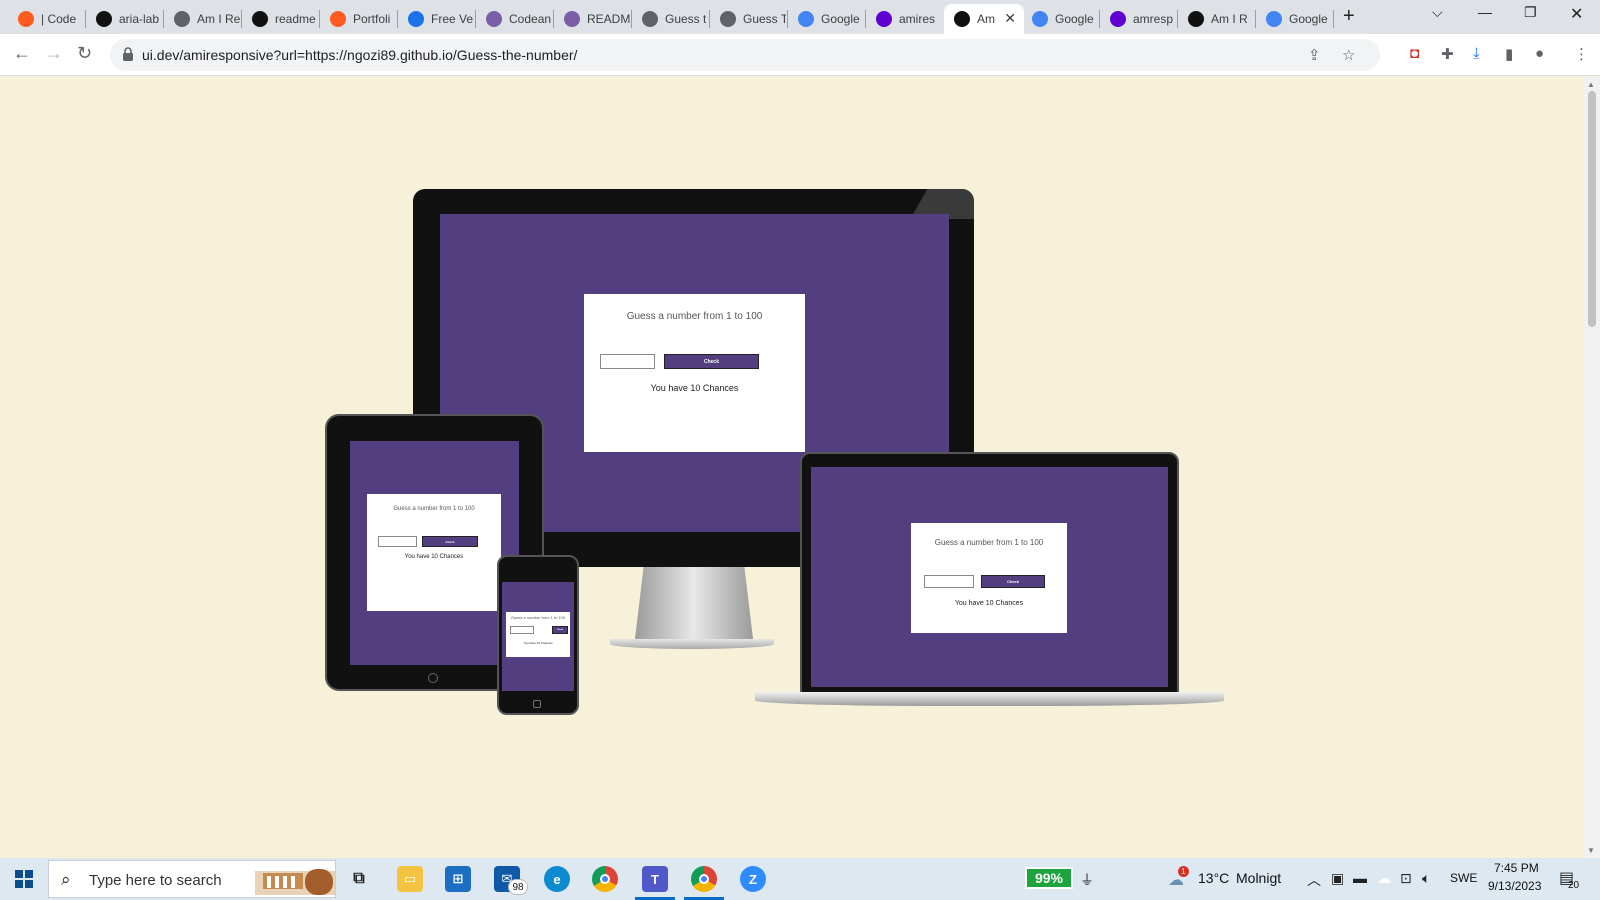 Image resolution: width=1600 pixels, height=900 pixels. I want to click on browser-tab: Am ✕, so click(984, 19).